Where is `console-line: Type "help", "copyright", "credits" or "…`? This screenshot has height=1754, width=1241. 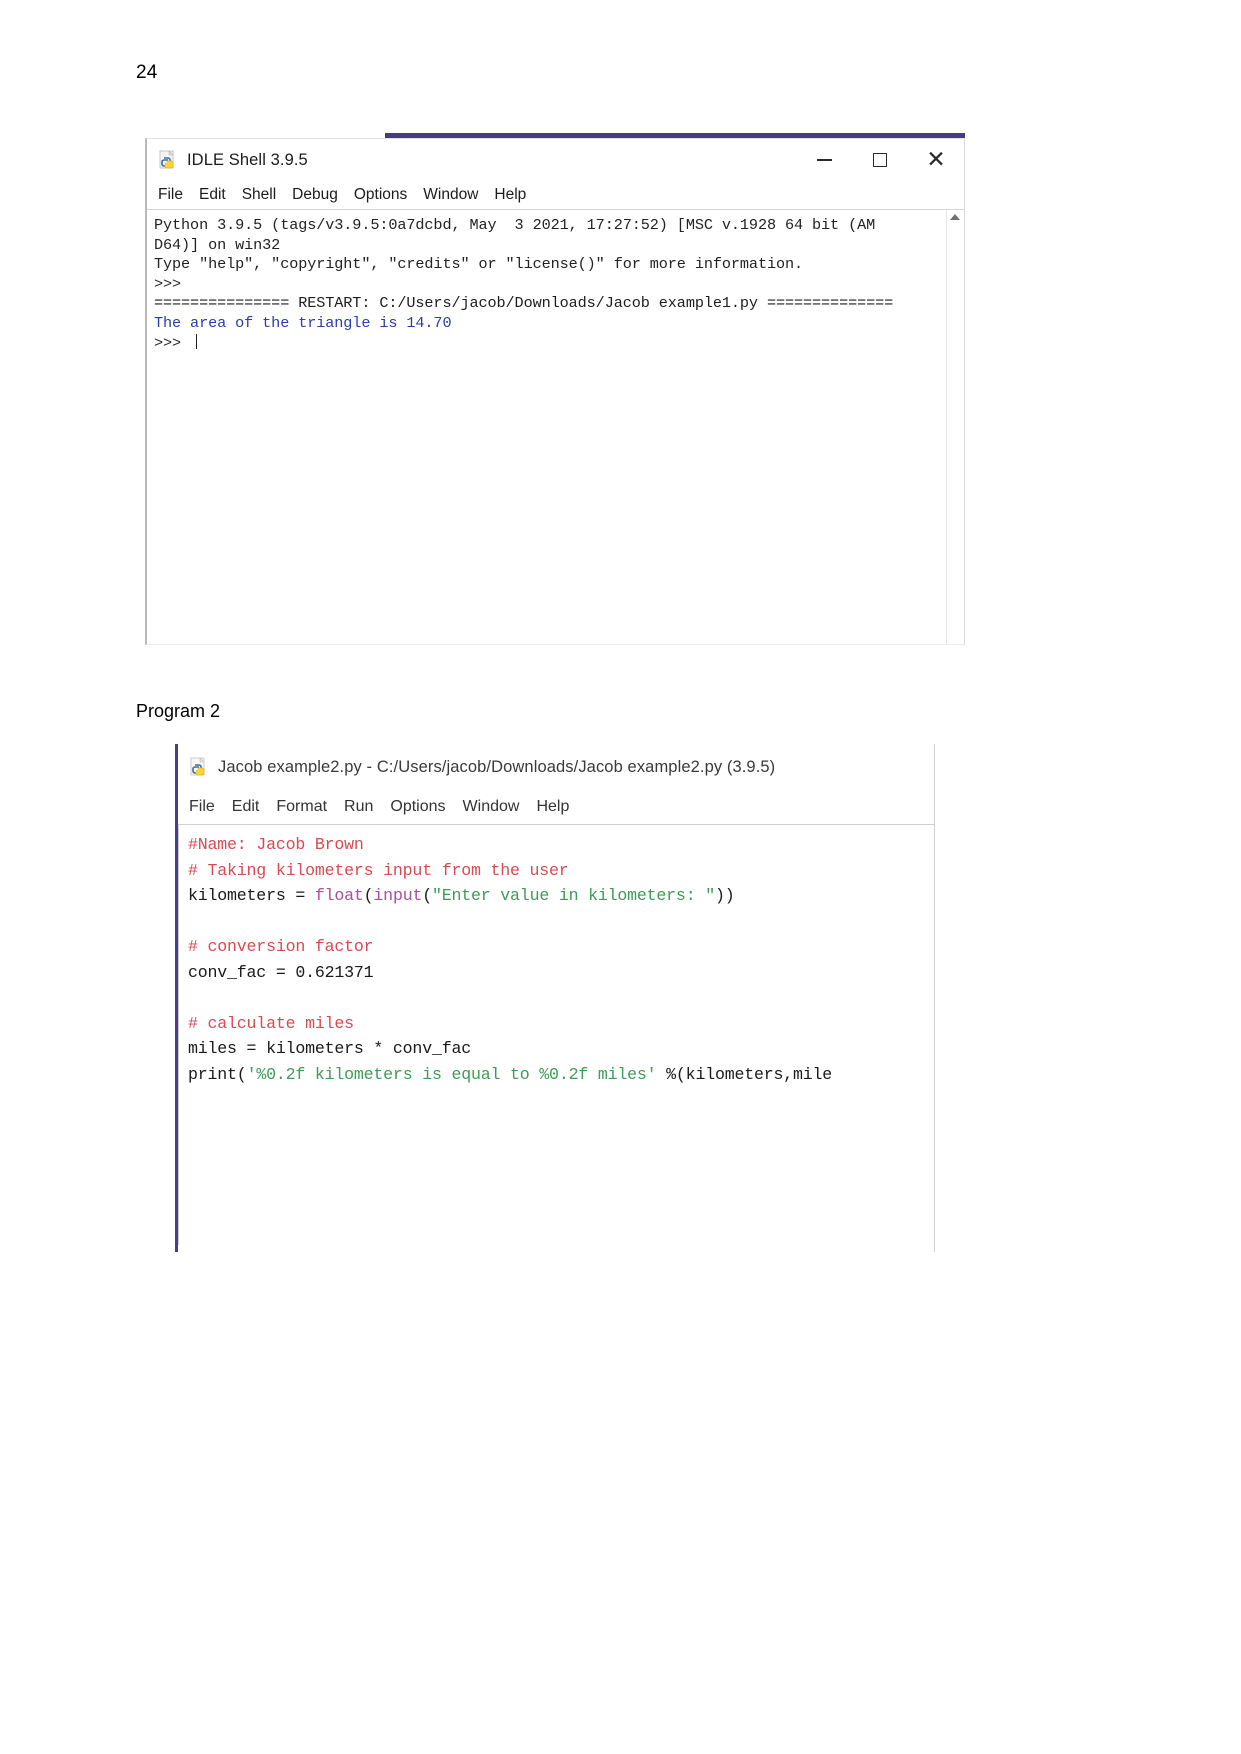 console-line: Type "help", "copyright", "credits" or "… is located at coordinates (479, 264).